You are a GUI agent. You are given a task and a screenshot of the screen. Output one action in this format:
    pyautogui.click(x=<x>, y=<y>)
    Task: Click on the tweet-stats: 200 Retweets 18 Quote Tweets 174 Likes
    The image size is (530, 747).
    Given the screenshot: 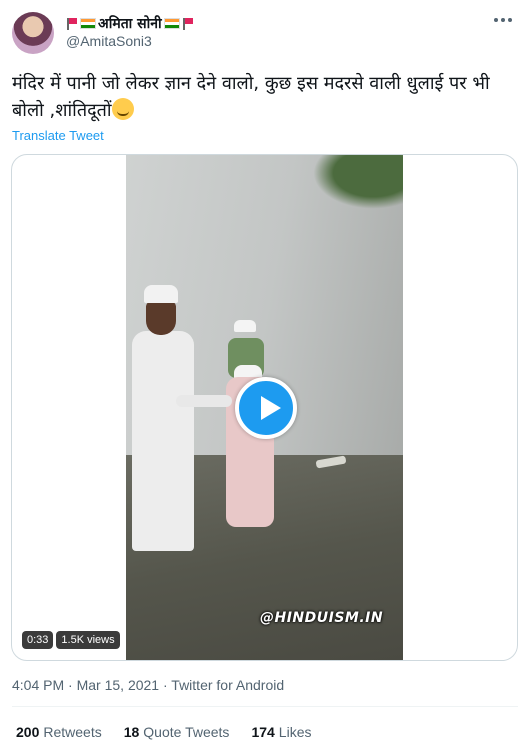 What is the action you would take?
    pyautogui.click(x=163, y=732)
    